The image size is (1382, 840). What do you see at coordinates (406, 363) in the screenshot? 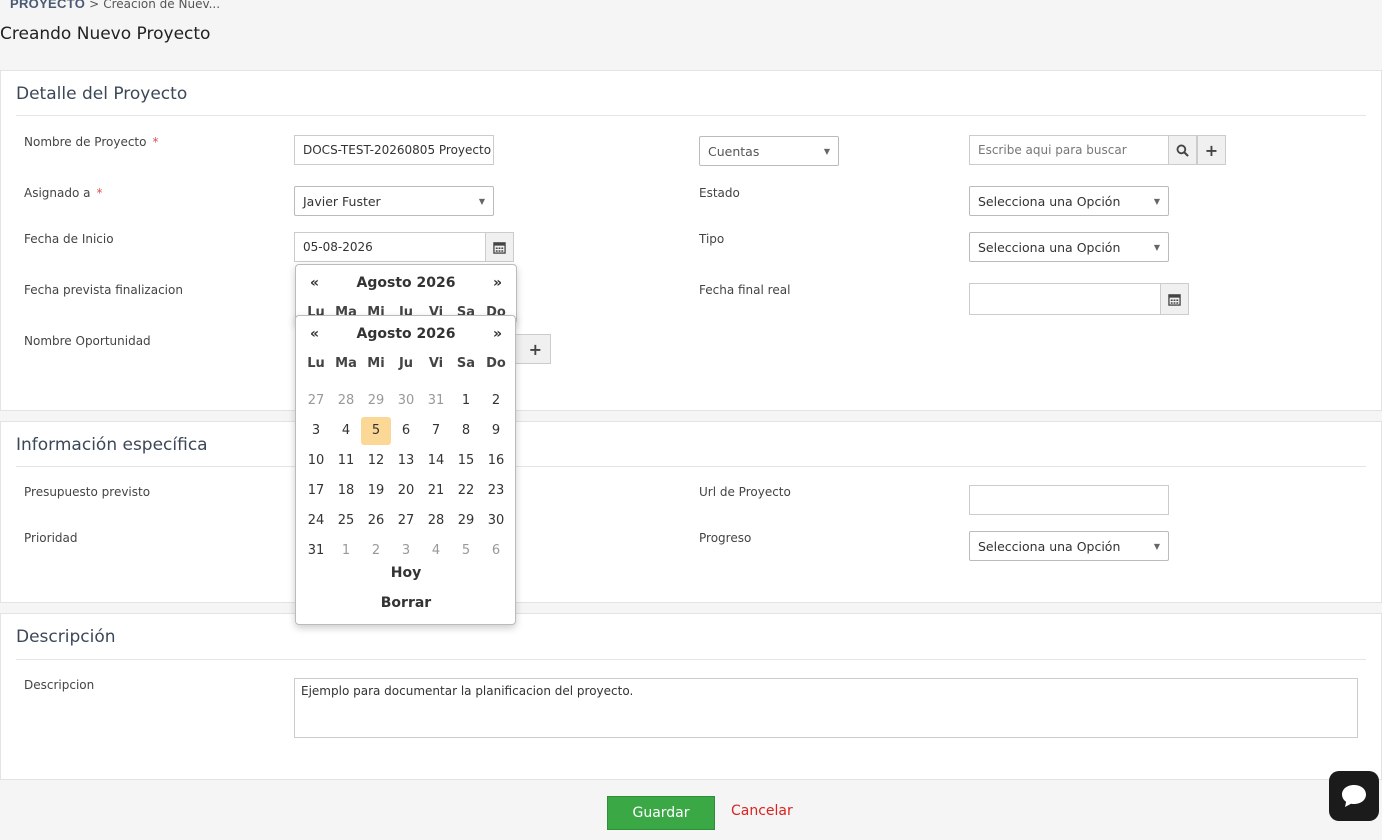
I see `weekday: Ju` at bounding box center [406, 363].